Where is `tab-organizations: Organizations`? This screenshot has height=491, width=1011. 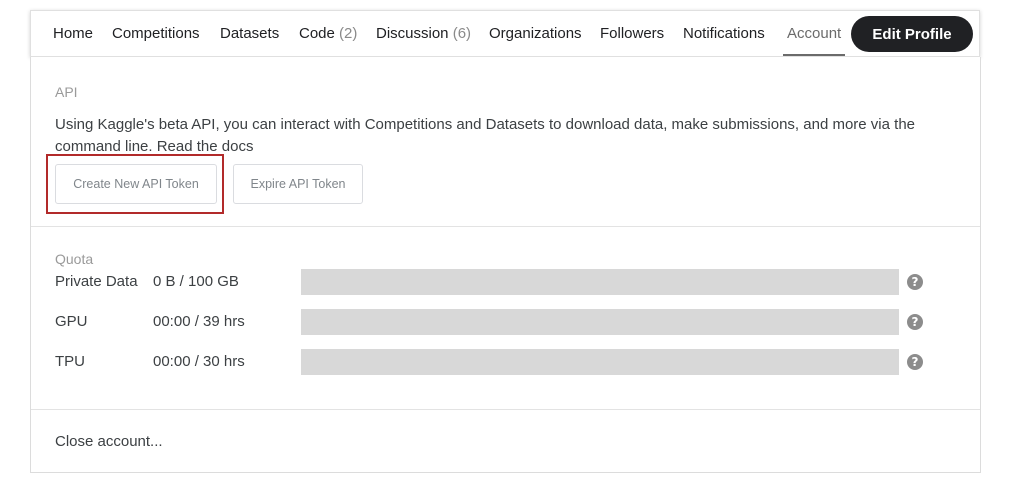 tab-organizations: Organizations is located at coordinates (535, 33).